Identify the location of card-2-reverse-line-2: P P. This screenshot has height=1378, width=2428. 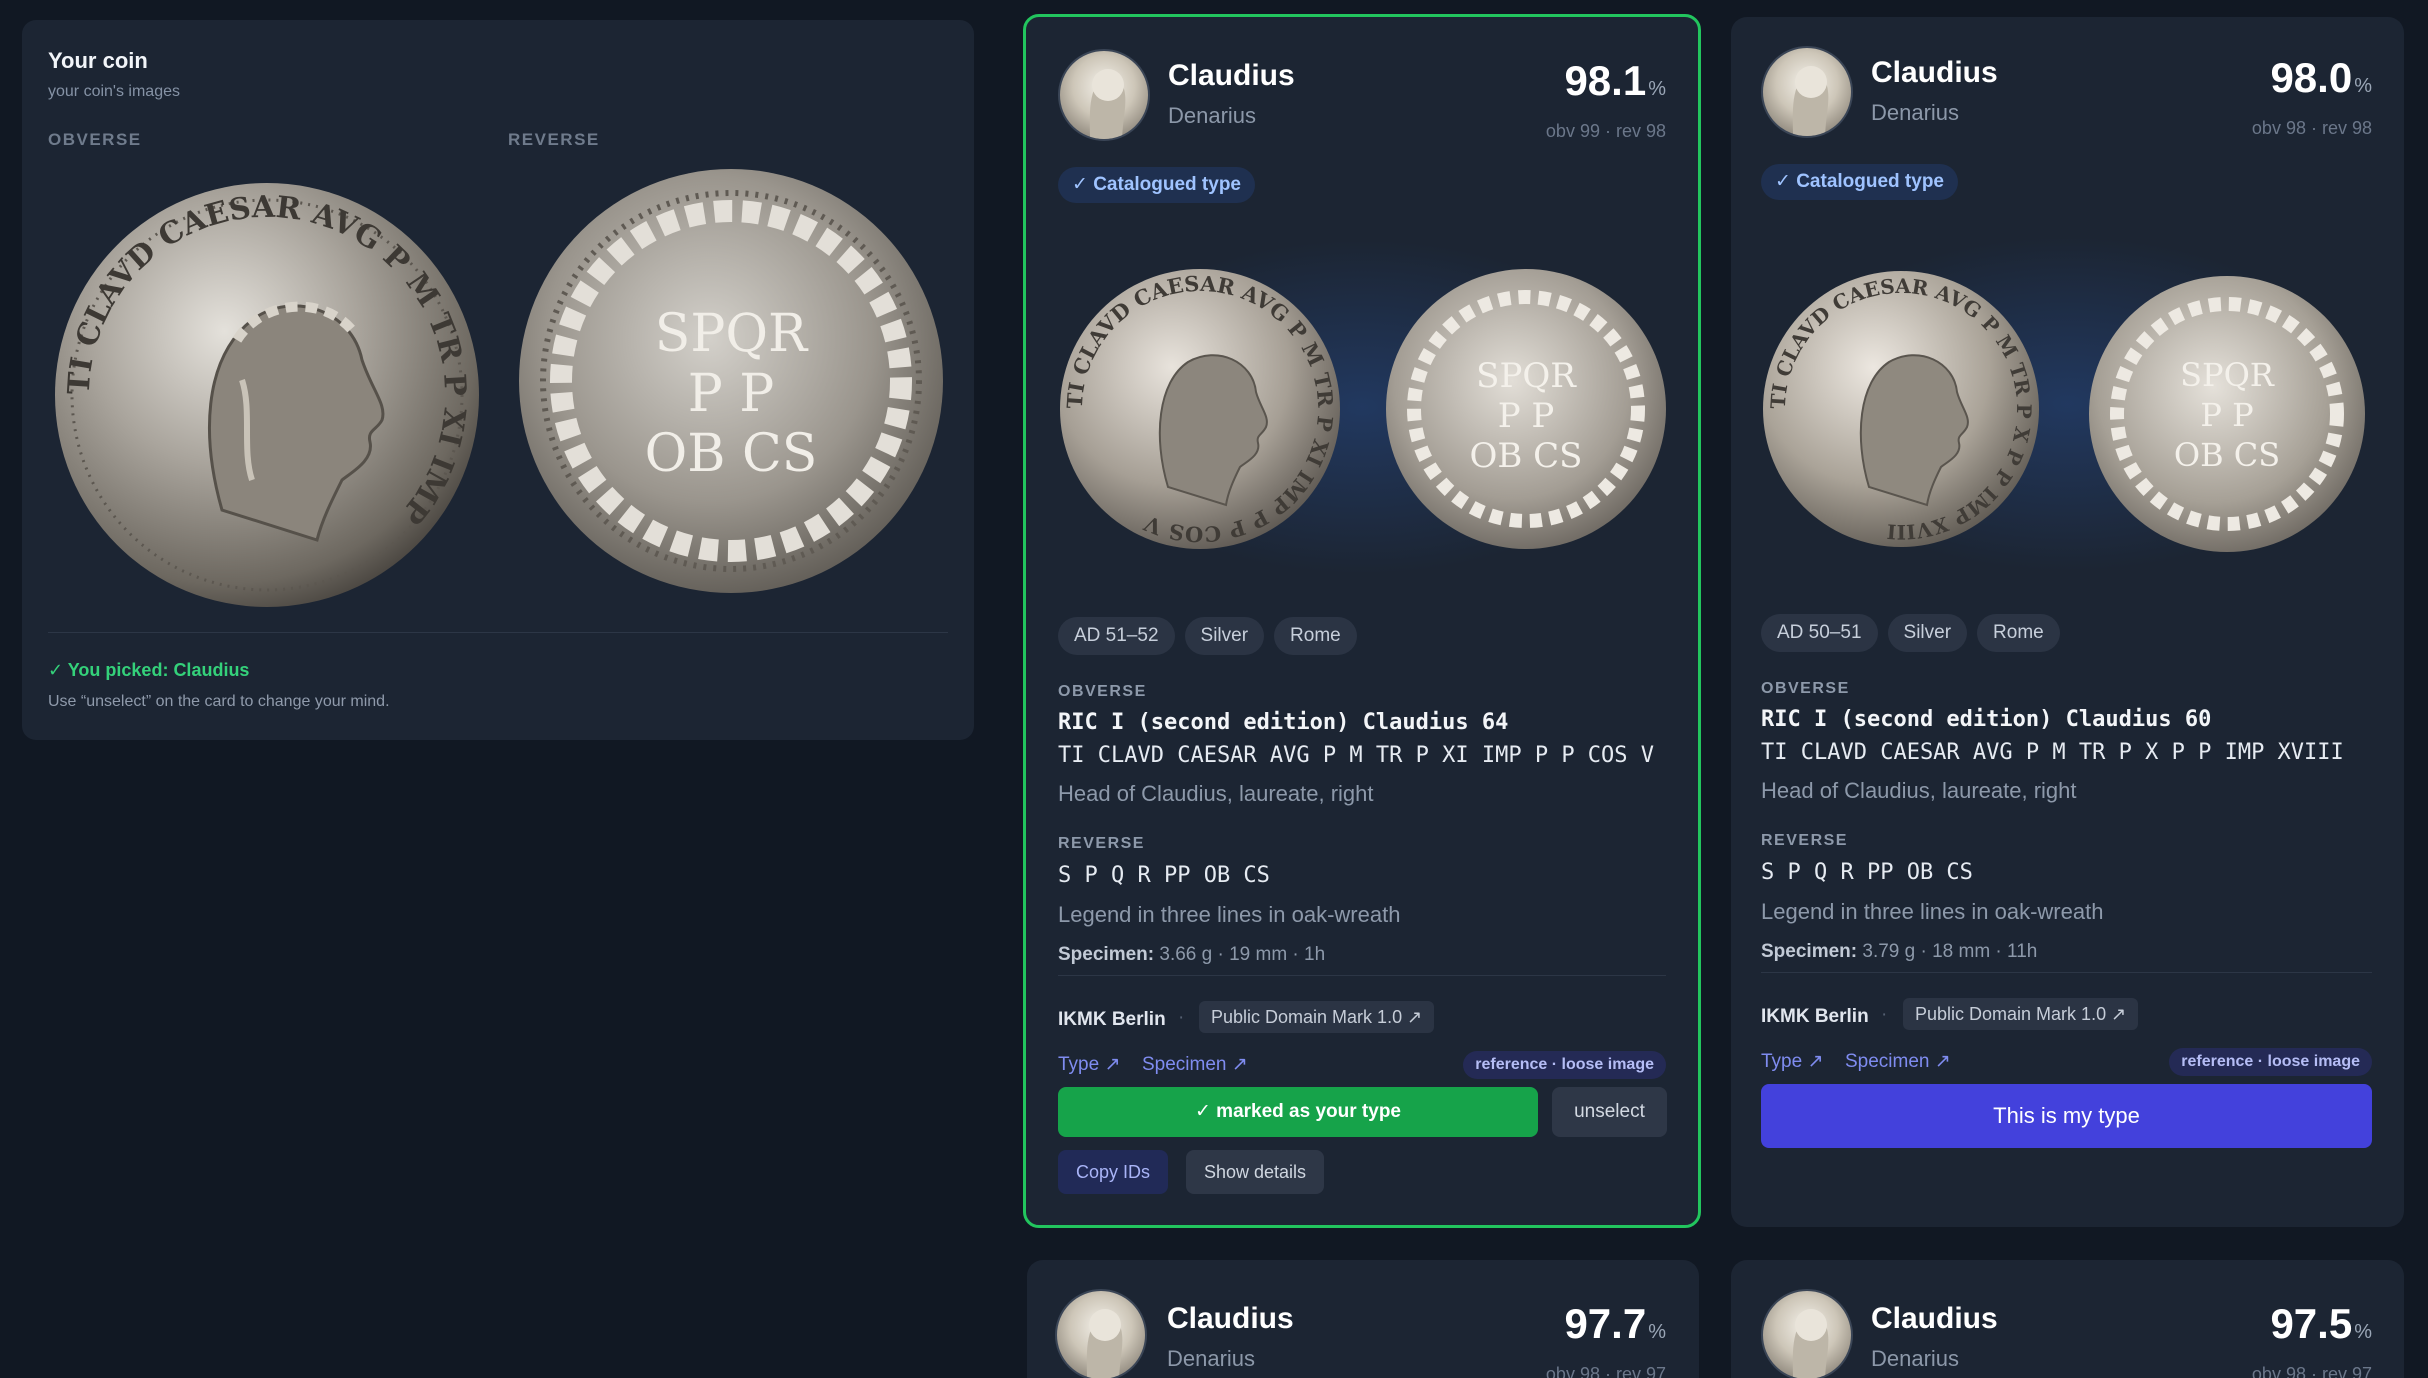
(2226, 415).